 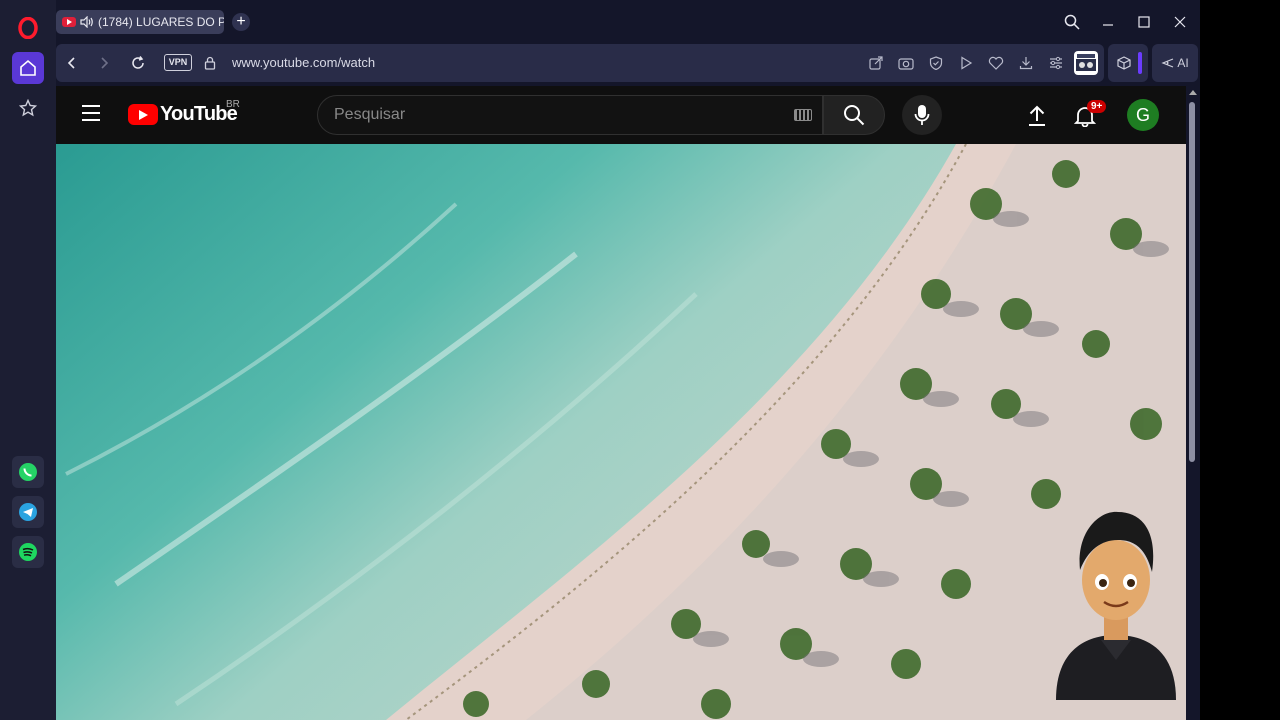 I want to click on extensions-button, so click(x=1128, y=63).